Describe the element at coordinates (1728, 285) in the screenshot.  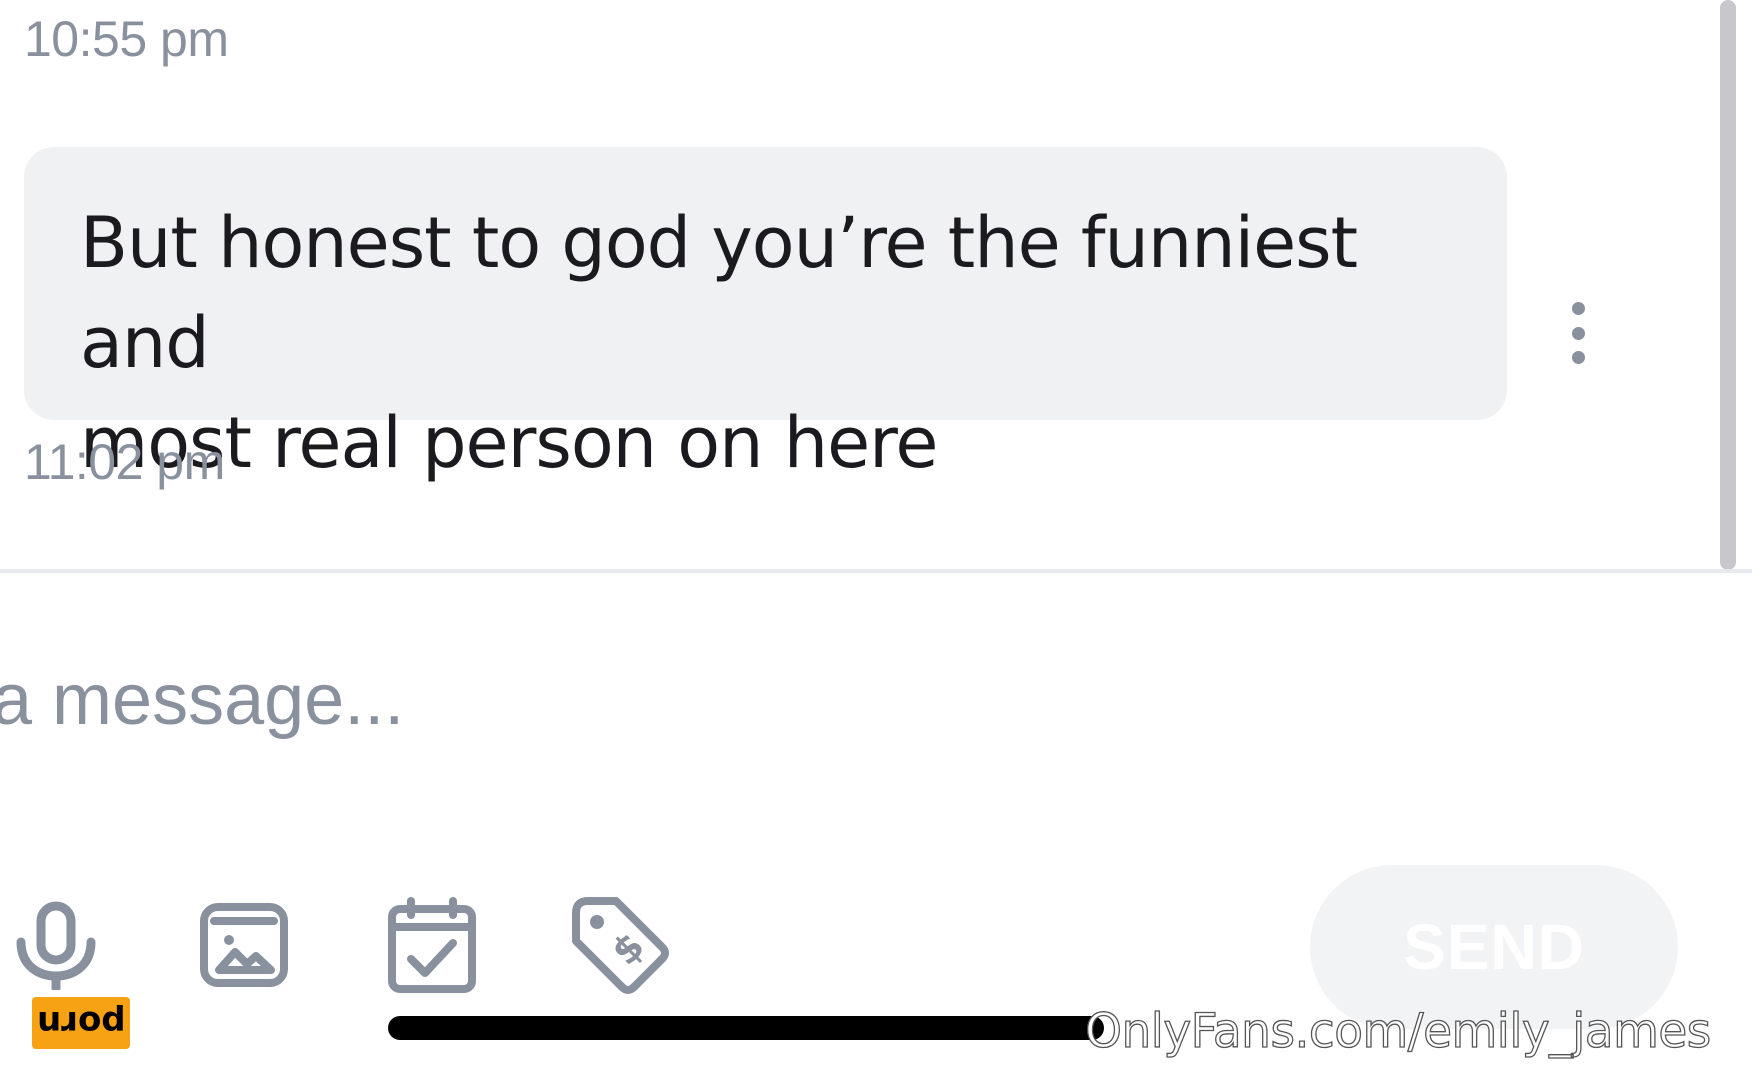
I see `scrollbar` at that location.